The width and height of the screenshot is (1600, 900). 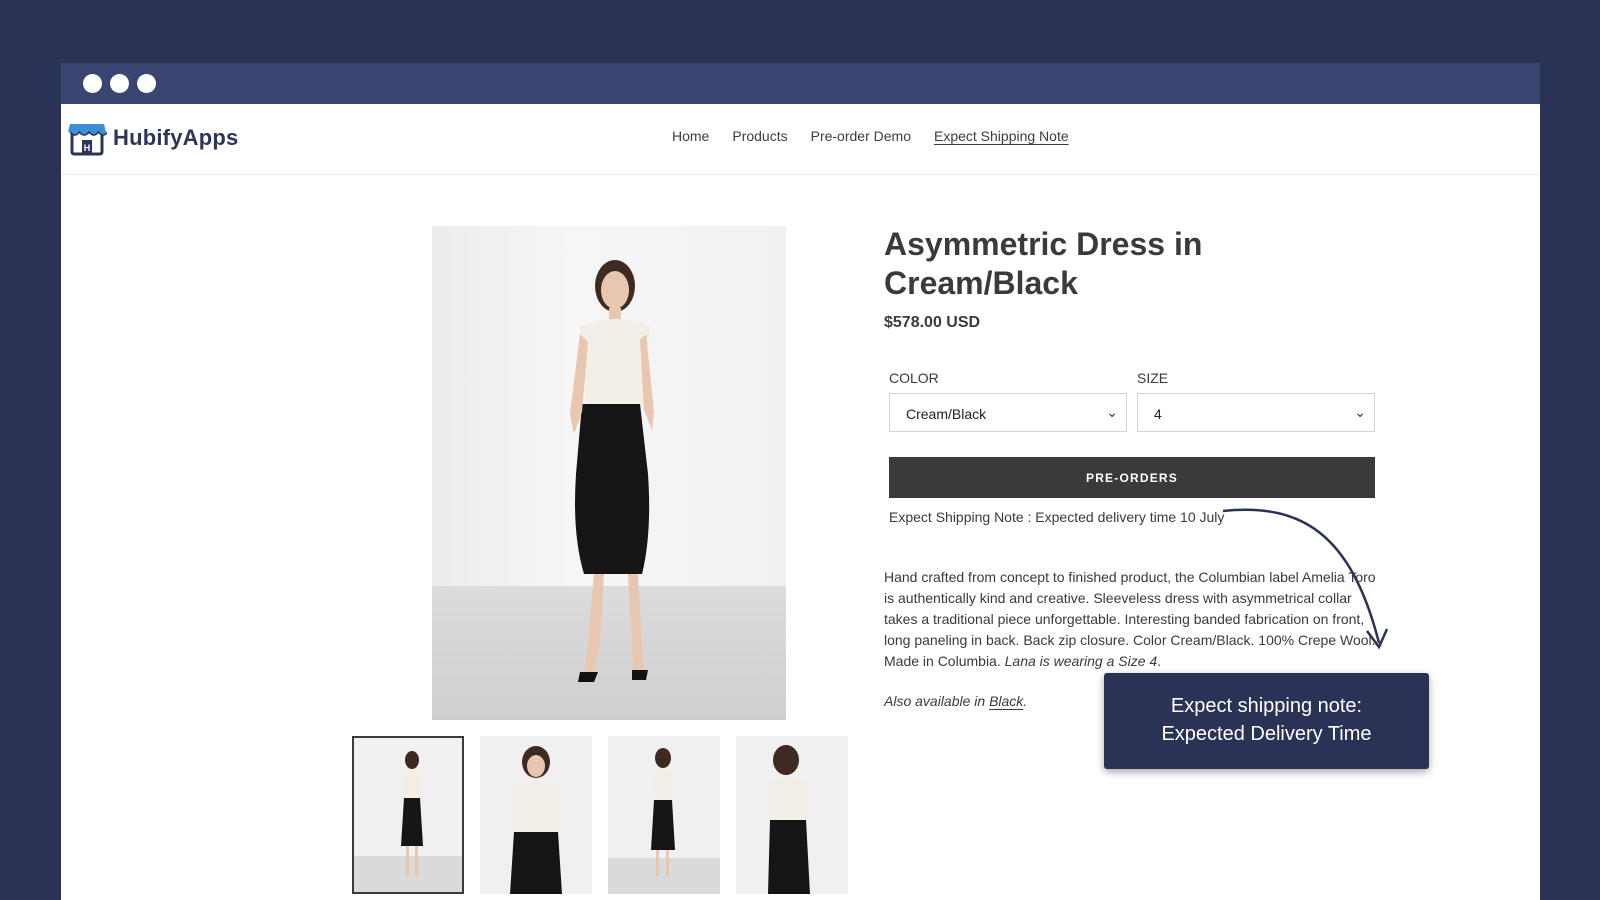 What do you see at coordinates (1153, 378) in the screenshot?
I see `size-label: SIZE` at bounding box center [1153, 378].